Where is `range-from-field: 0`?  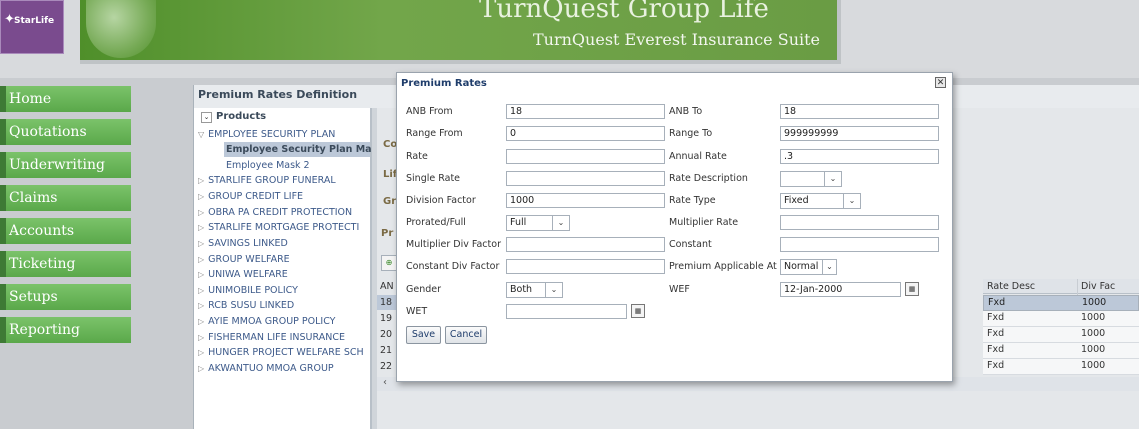 range-from-field: 0 is located at coordinates (585, 133).